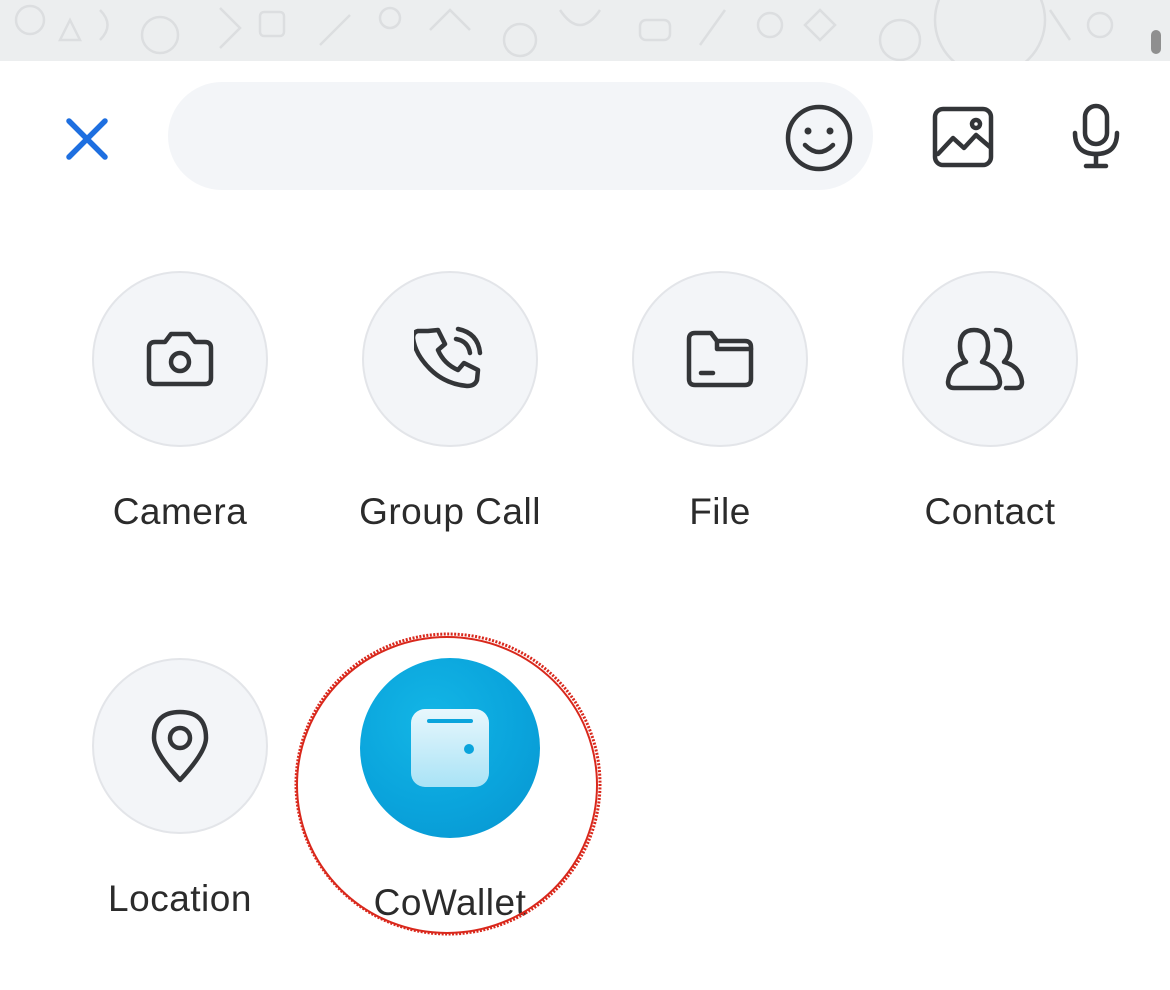  What do you see at coordinates (985, 359) in the screenshot?
I see `contacts-icon` at bounding box center [985, 359].